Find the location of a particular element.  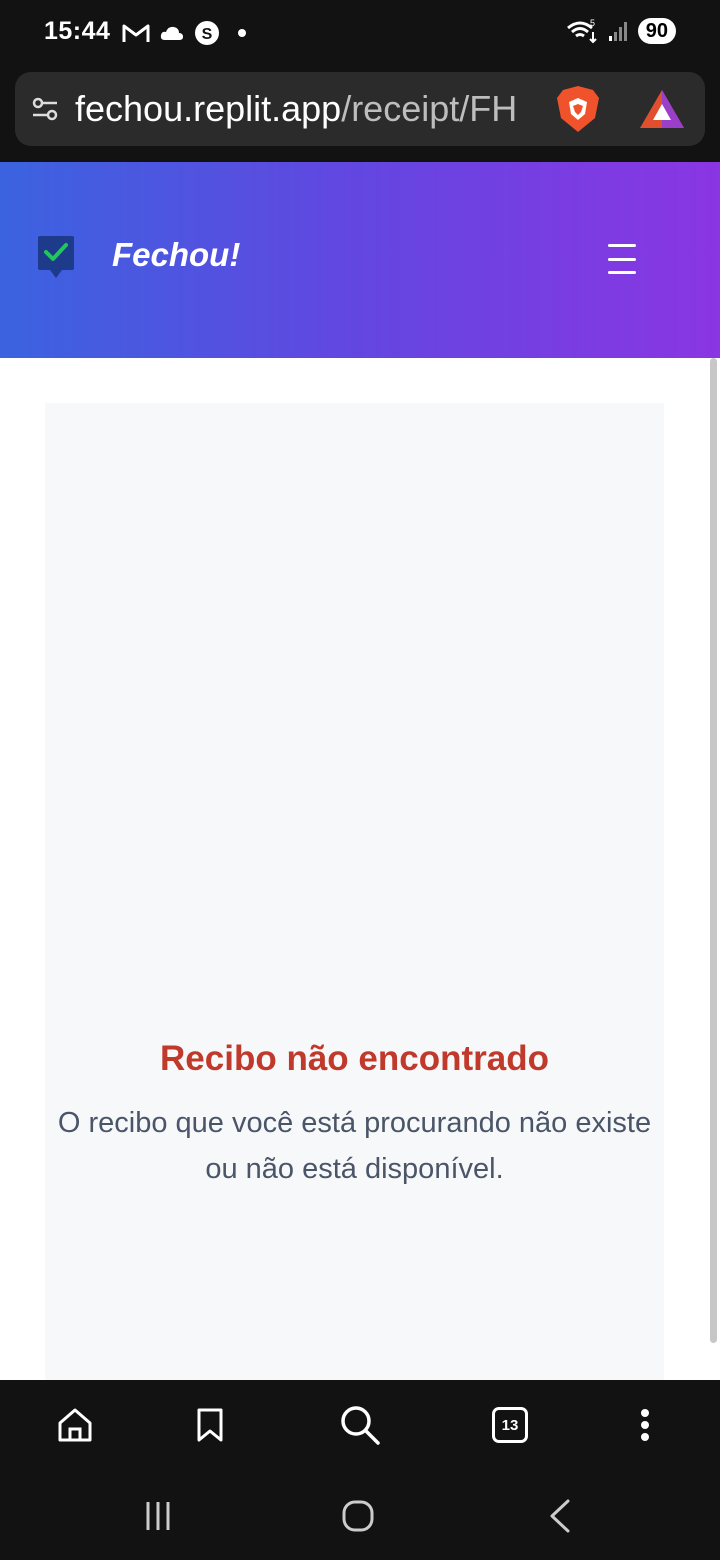

tabs-icon: 13 is located at coordinates (510, 1425).